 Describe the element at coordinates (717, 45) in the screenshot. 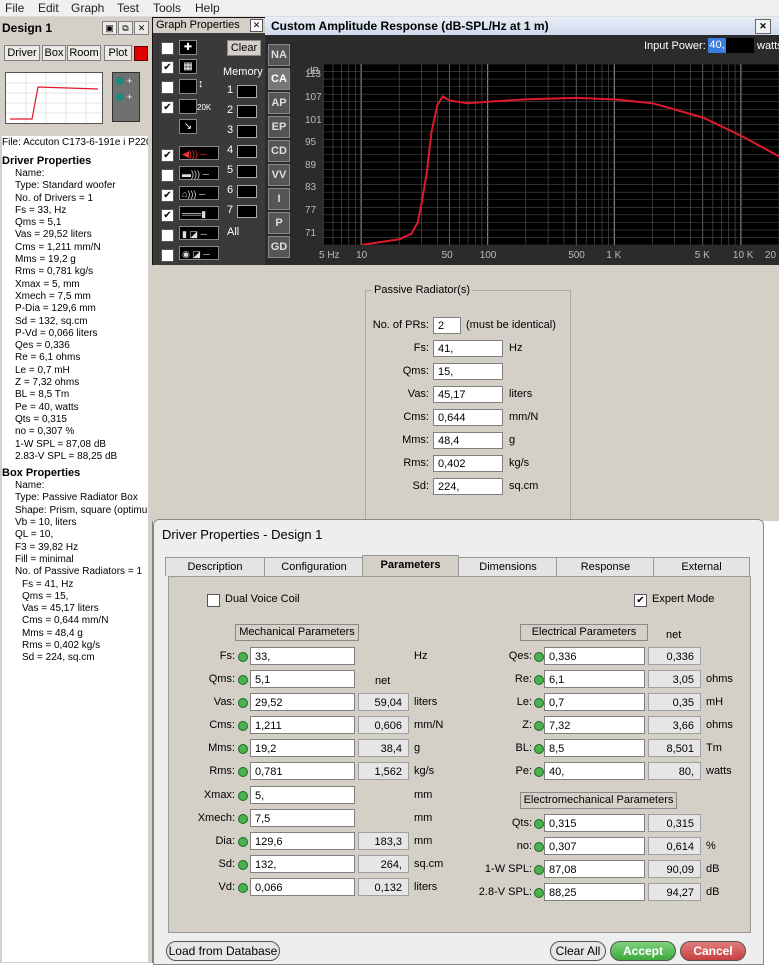

I see `input-power-field: 40,` at that location.